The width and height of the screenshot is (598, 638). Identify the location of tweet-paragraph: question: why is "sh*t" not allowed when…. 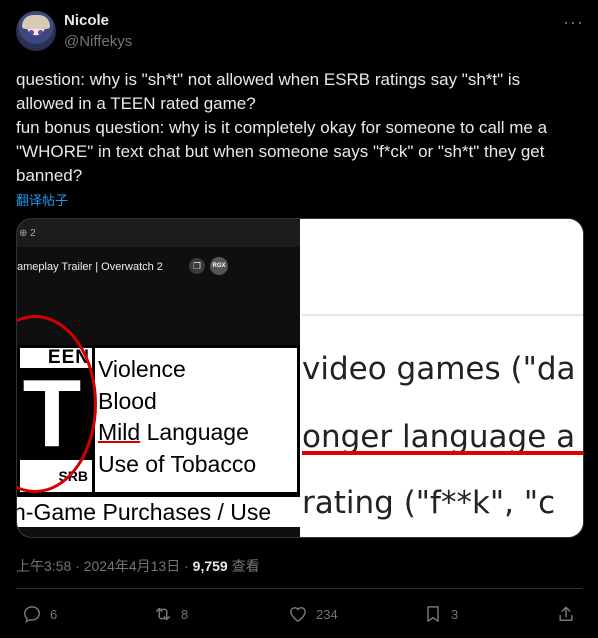
(268, 91).